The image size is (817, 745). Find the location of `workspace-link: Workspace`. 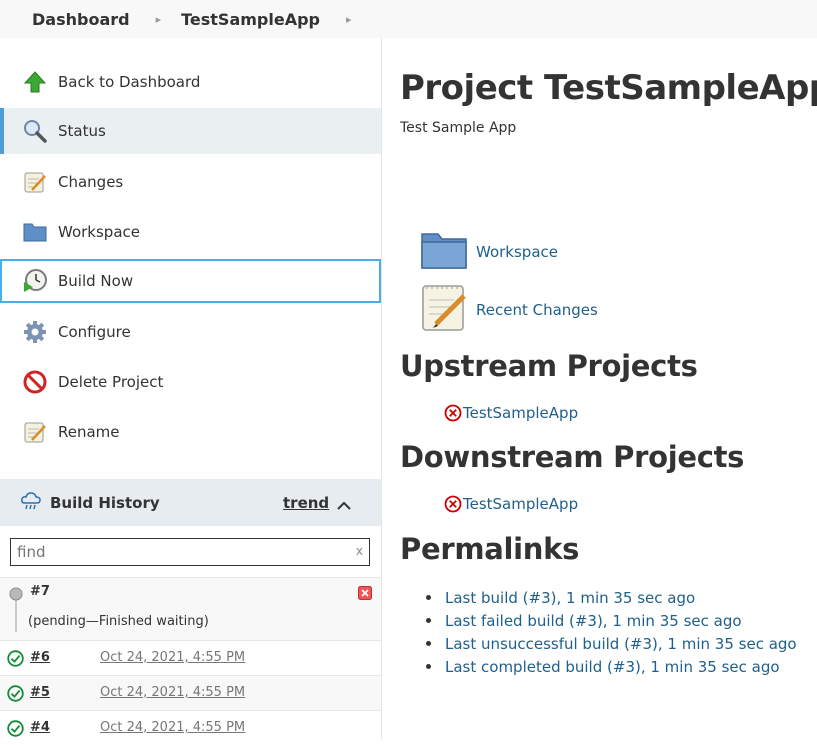

workspace-link: Workspace is located at coordinates (489, 252).